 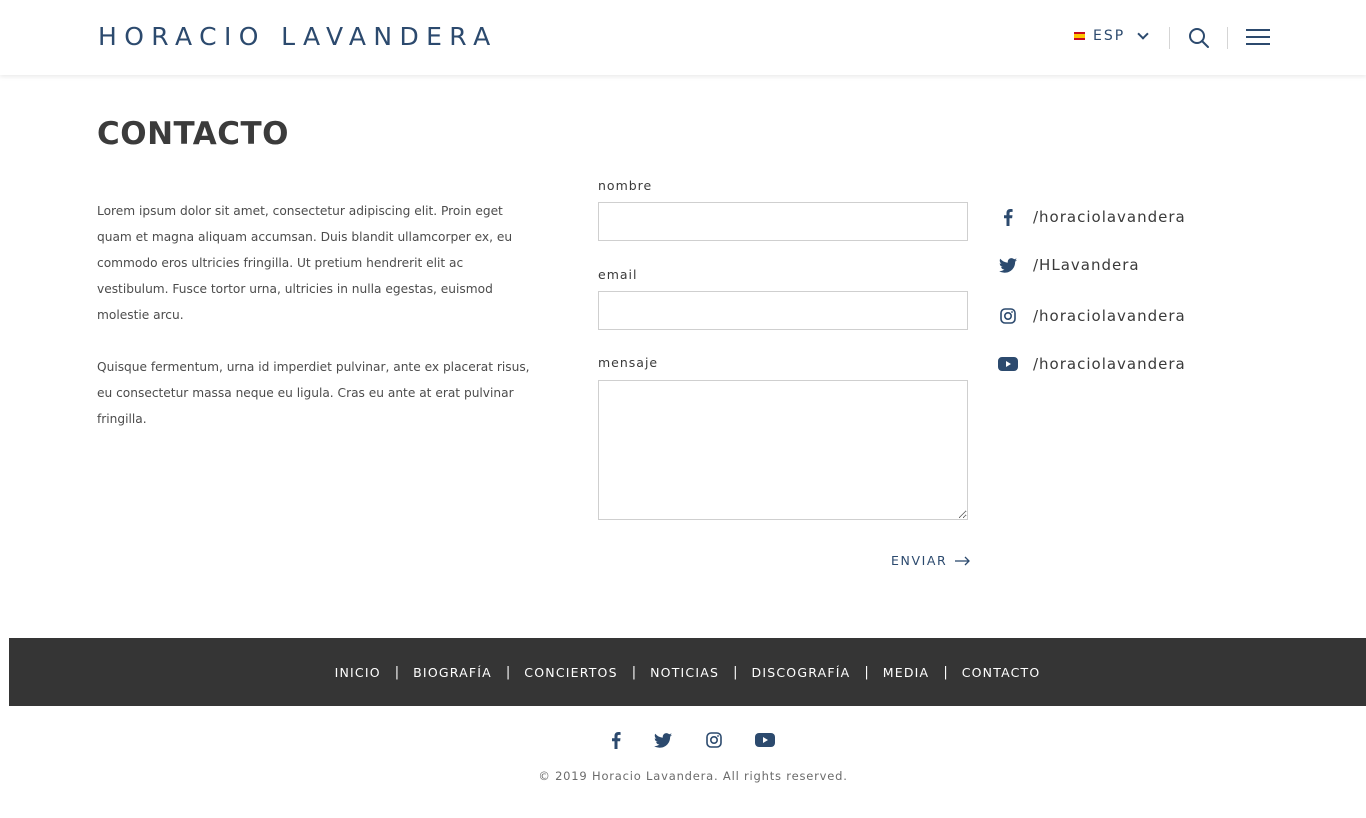 What do you see at coordinates (298, 36) in the screenshot?
I see `site-logo: HORACIO LAVANDERA` at bounding box center [298, 36].